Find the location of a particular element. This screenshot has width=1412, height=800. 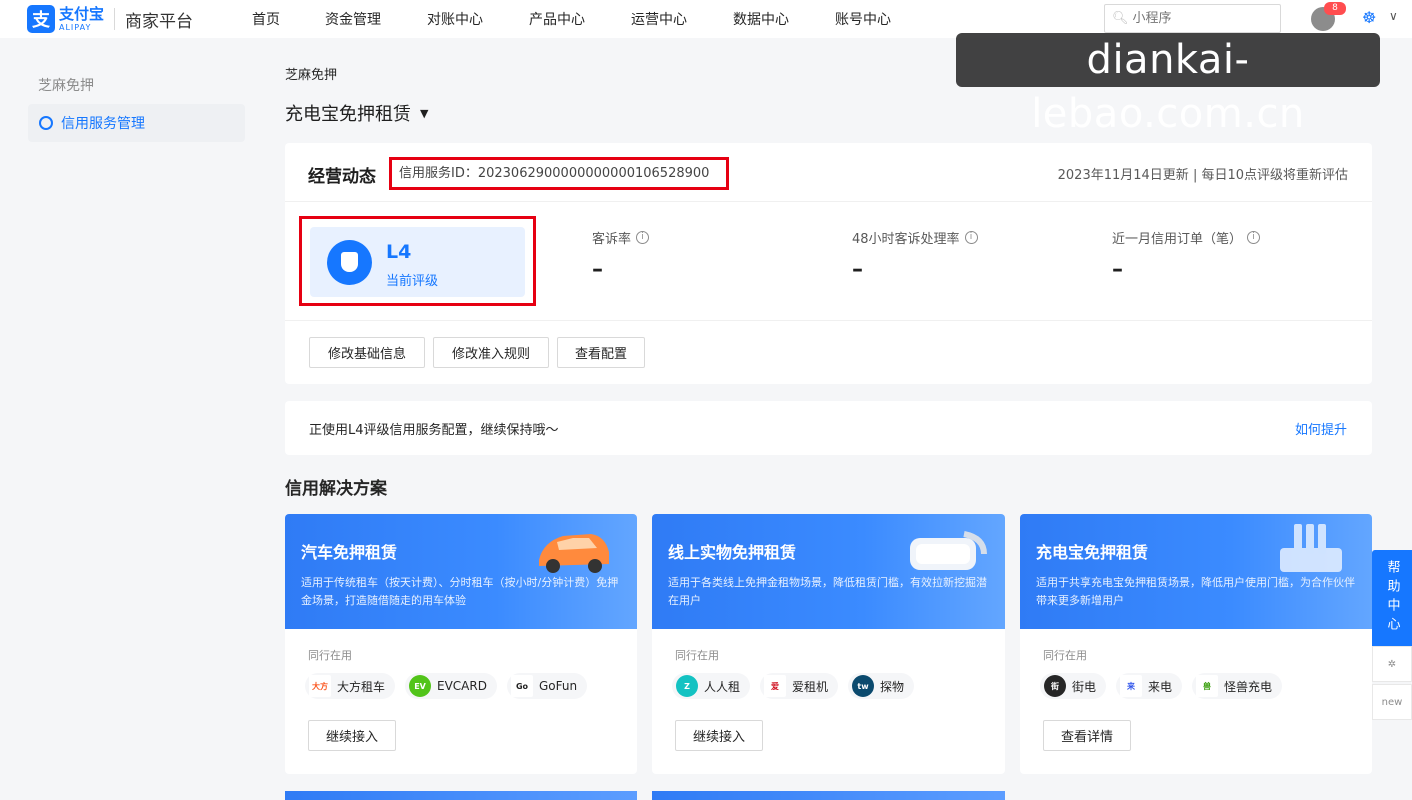

edit-basic-info-button: 修改基础信息 is located at coordinates (367, 352).